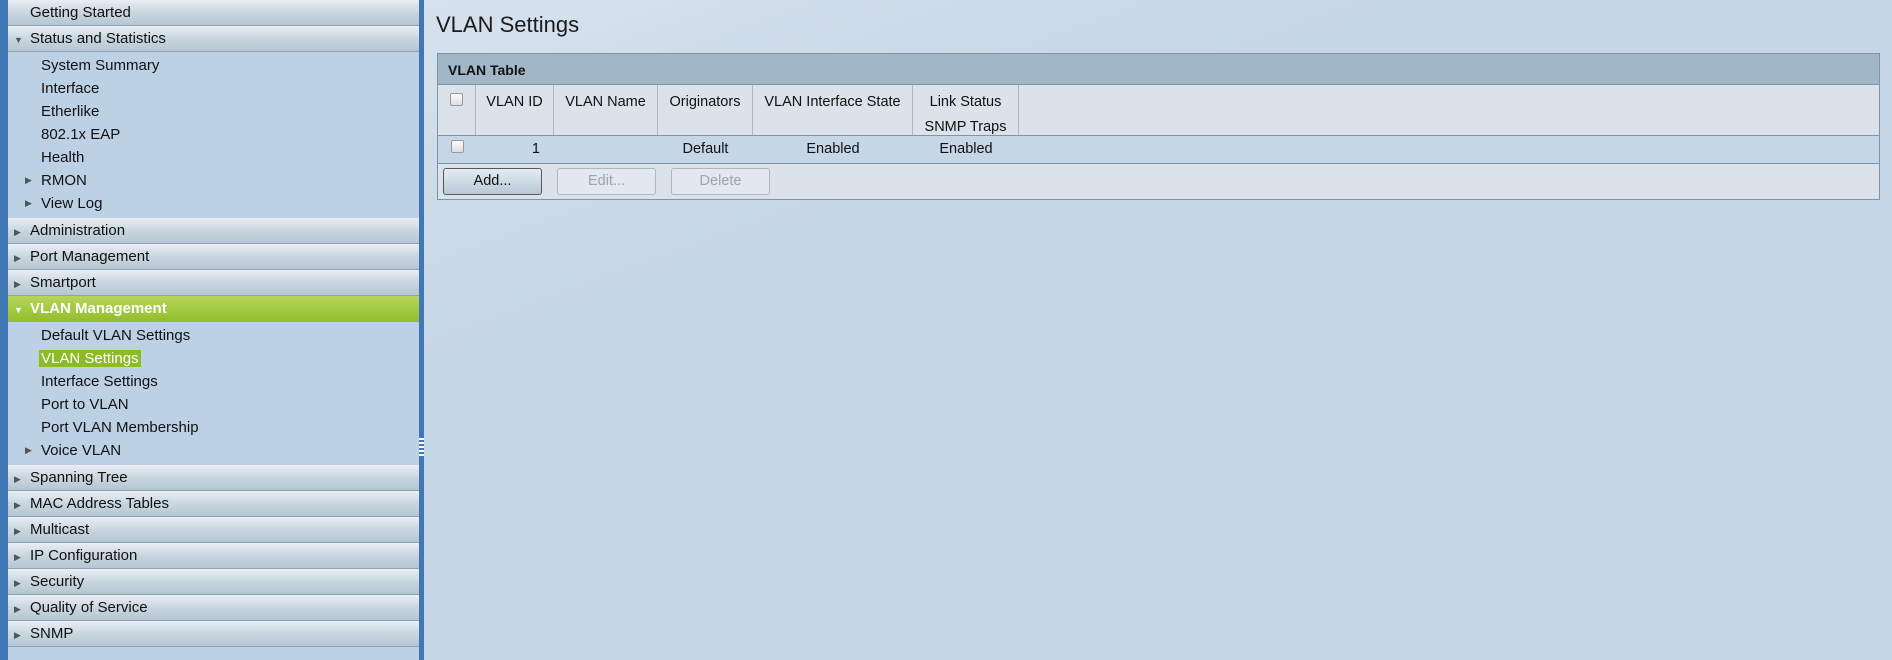 Image resolution: width=1892 pixels, height=660 pixels. What do you see at coordinates (213, 13) in the screenshot?
I see `nav-getting-started: Getting Started` at bounding box center [213, 13].